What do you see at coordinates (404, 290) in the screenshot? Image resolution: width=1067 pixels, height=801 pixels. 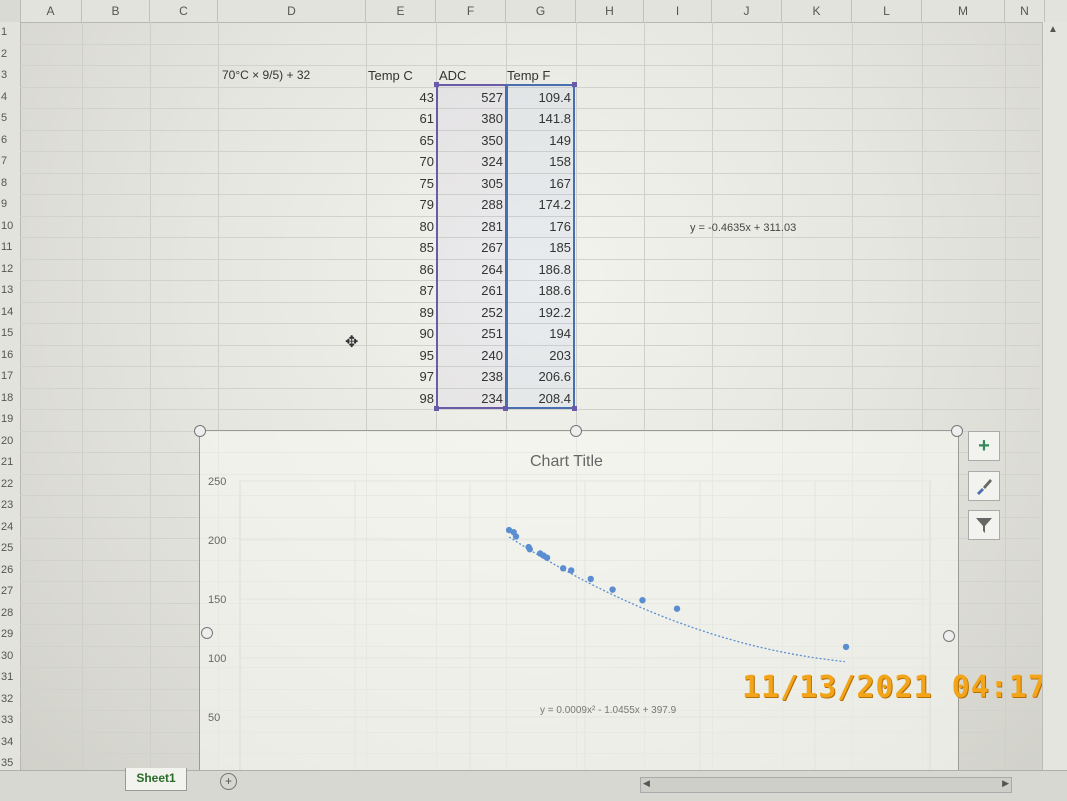 I see `table-cell: 87` at bounding box center [404, 290].